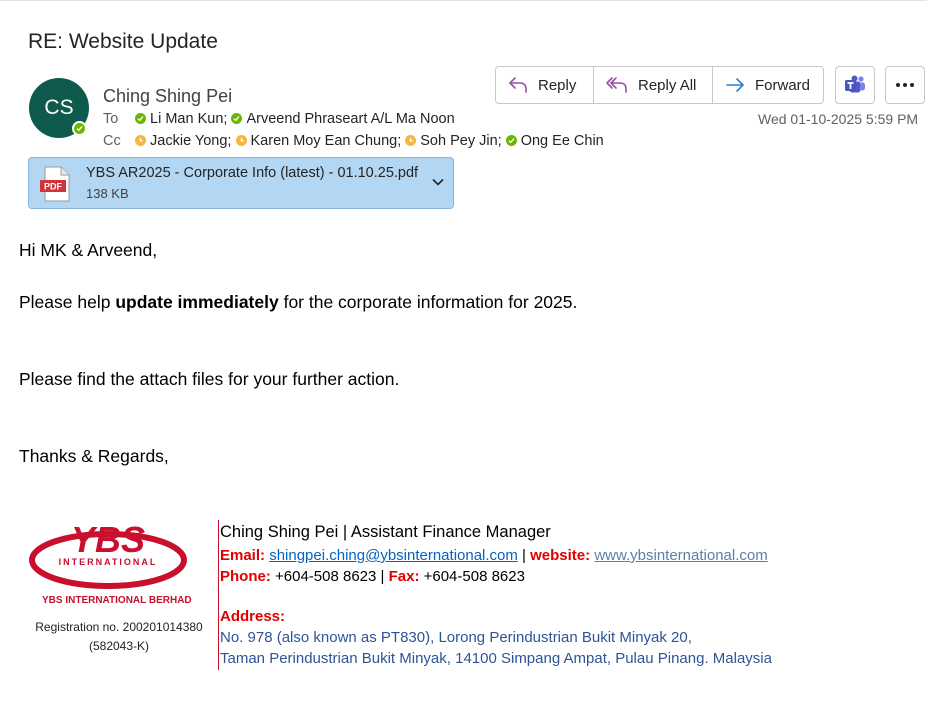 This screenshot has width=927, height=716. I want to click on recipient-karen-moy: Karen Moy Ean Chung;, so click(326, 141).